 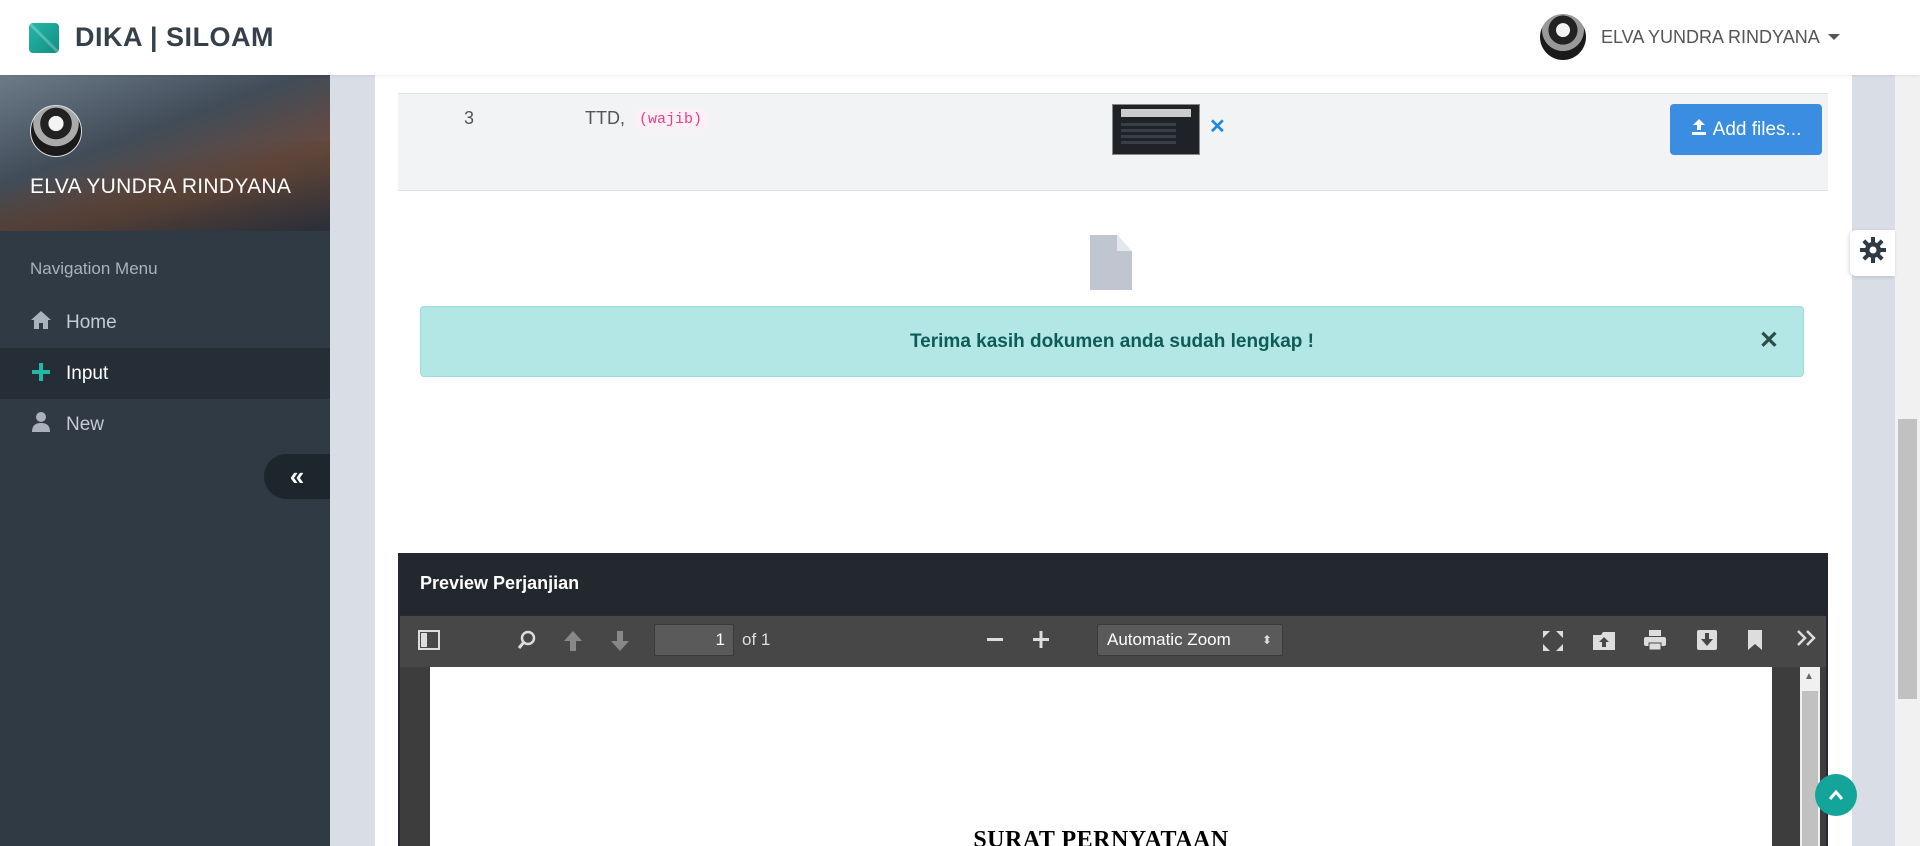 What do you see at coordinates (1101, 836) in the screenshot?
I see `pdf-document-title: SURAT PERNYATAAN` at bounding box center [1101, 836].